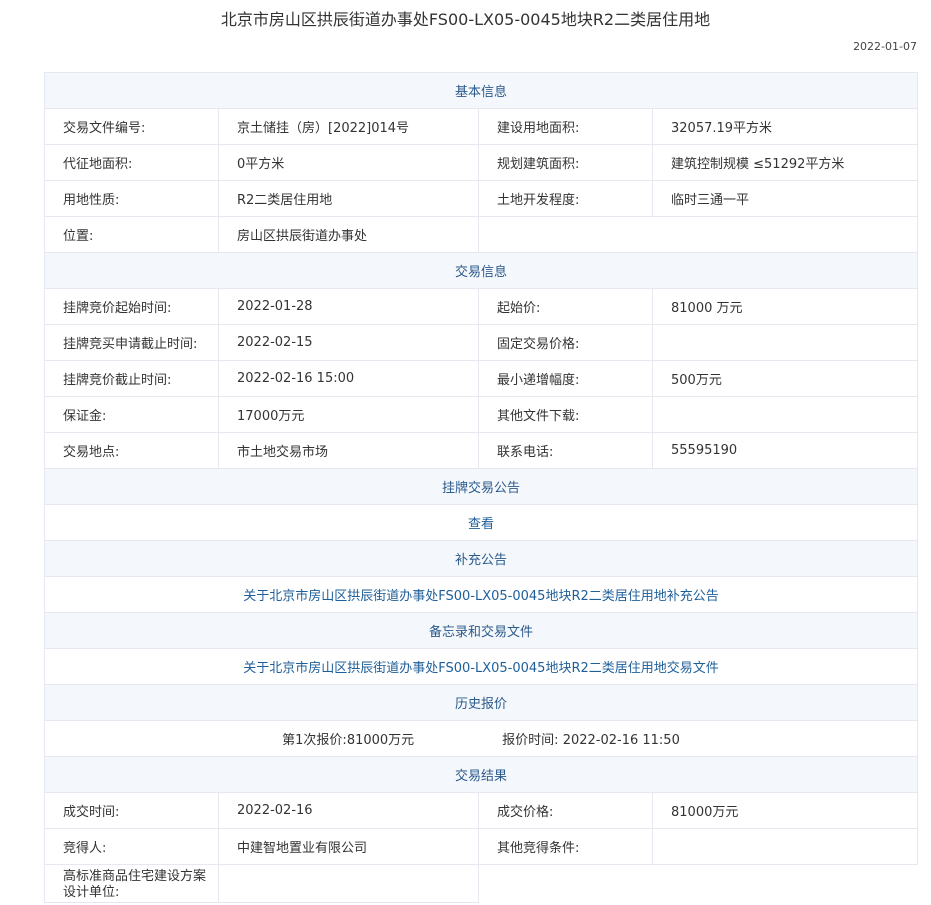 The image size is (931, 905). I want to click on acq-area-label: 代征地面积:, so click(131, 162).